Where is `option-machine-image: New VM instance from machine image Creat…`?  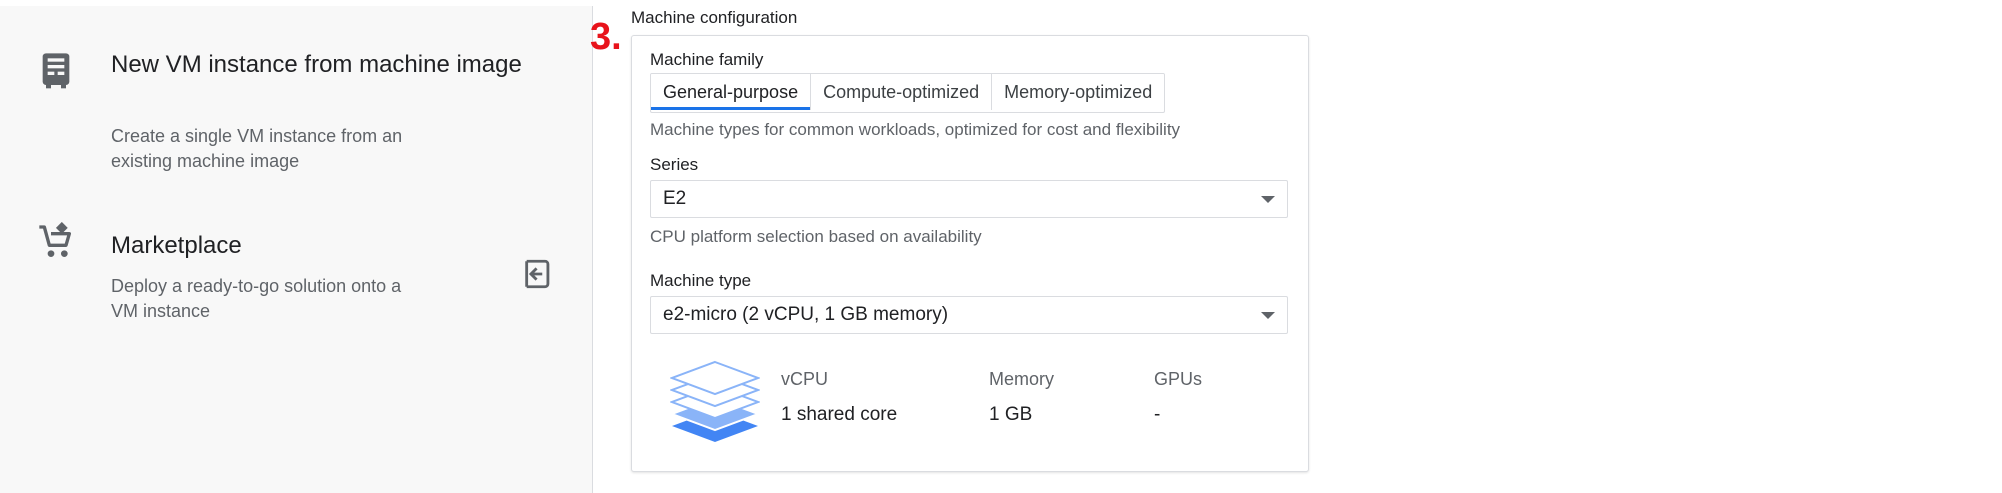
option-machine-image: New VM instance from machine image Creat… is located at coordinates (296, 91).